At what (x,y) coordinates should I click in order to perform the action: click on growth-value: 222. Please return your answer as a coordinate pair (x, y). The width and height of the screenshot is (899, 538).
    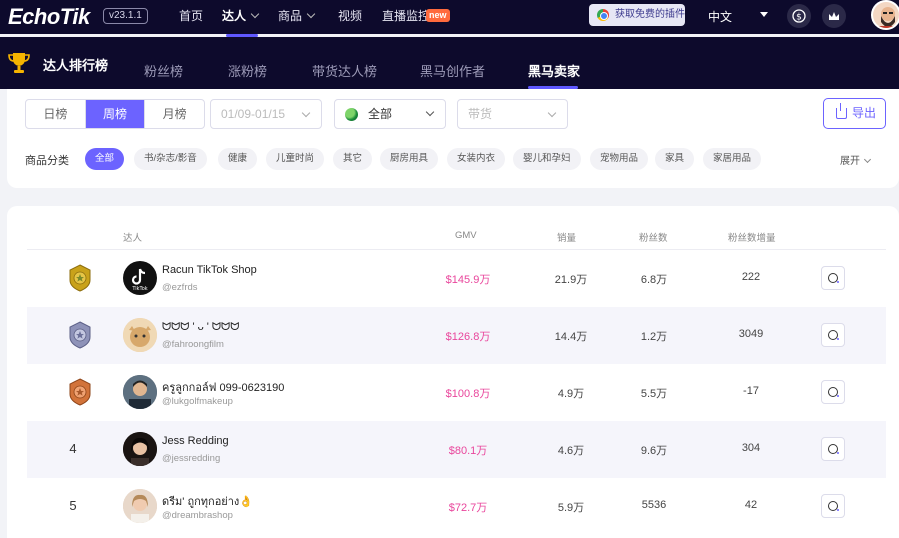
    Looking at the image, I should click on (751, 277).